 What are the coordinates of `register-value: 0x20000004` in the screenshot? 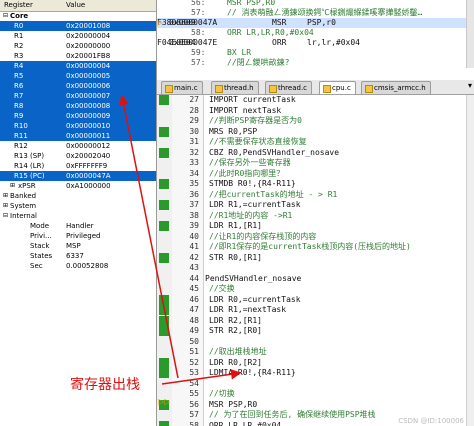 It's located at (88, 36).